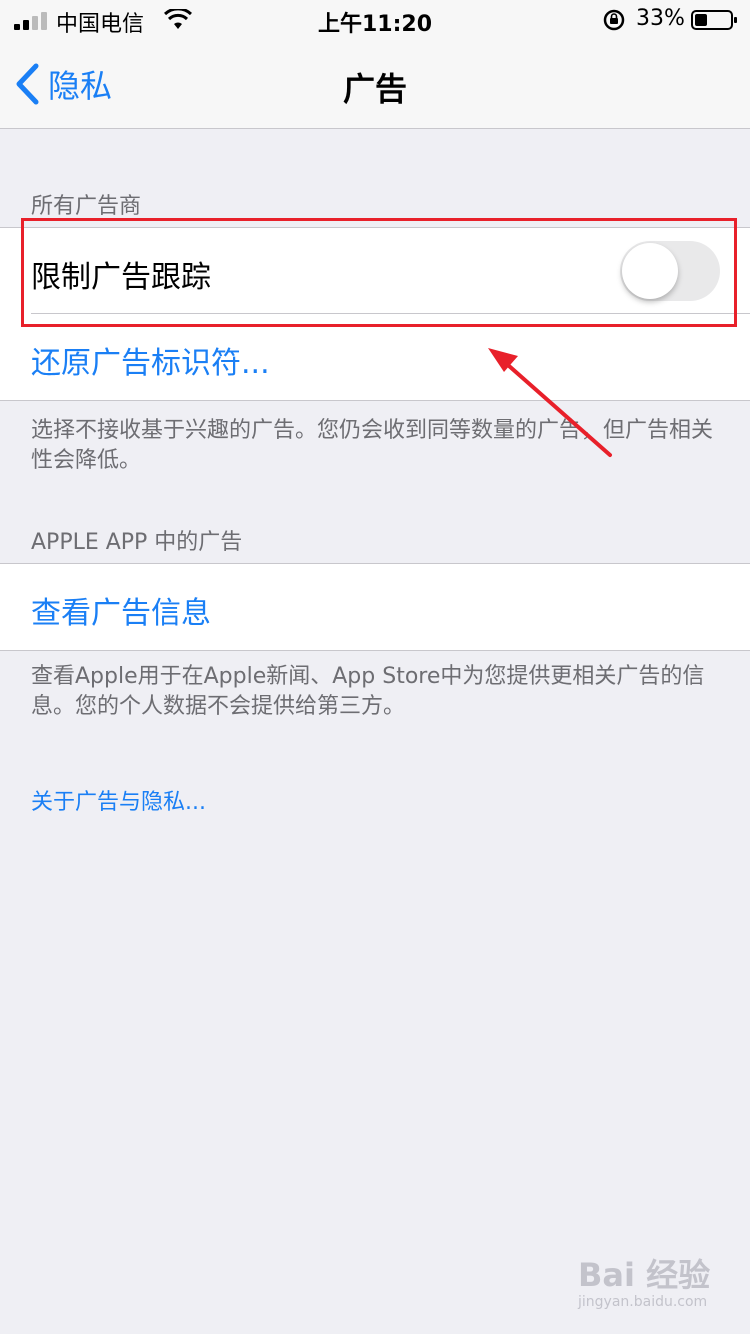 This screenshot has width=750, height=1334. I want to click on apple-ads-group: 查看广告信息, so click(375, 607).